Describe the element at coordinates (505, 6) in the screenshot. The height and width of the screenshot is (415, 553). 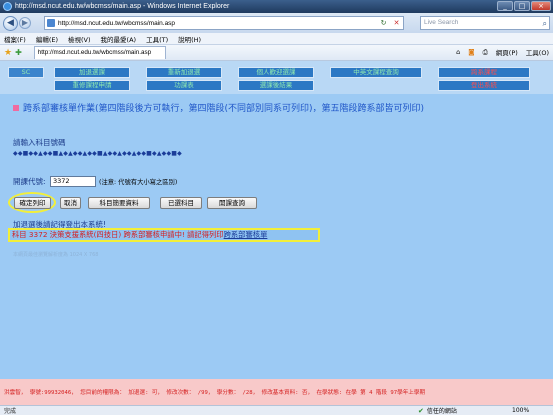
I see `minimize-button: _` at that location.